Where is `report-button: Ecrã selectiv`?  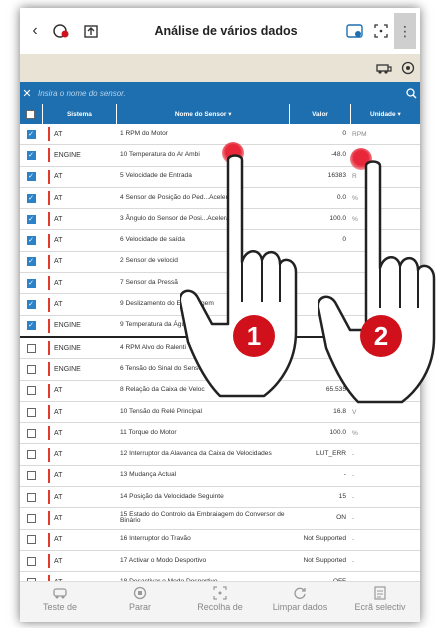 report-button: Ecrã selectiv is located at coordinates (380, 602).